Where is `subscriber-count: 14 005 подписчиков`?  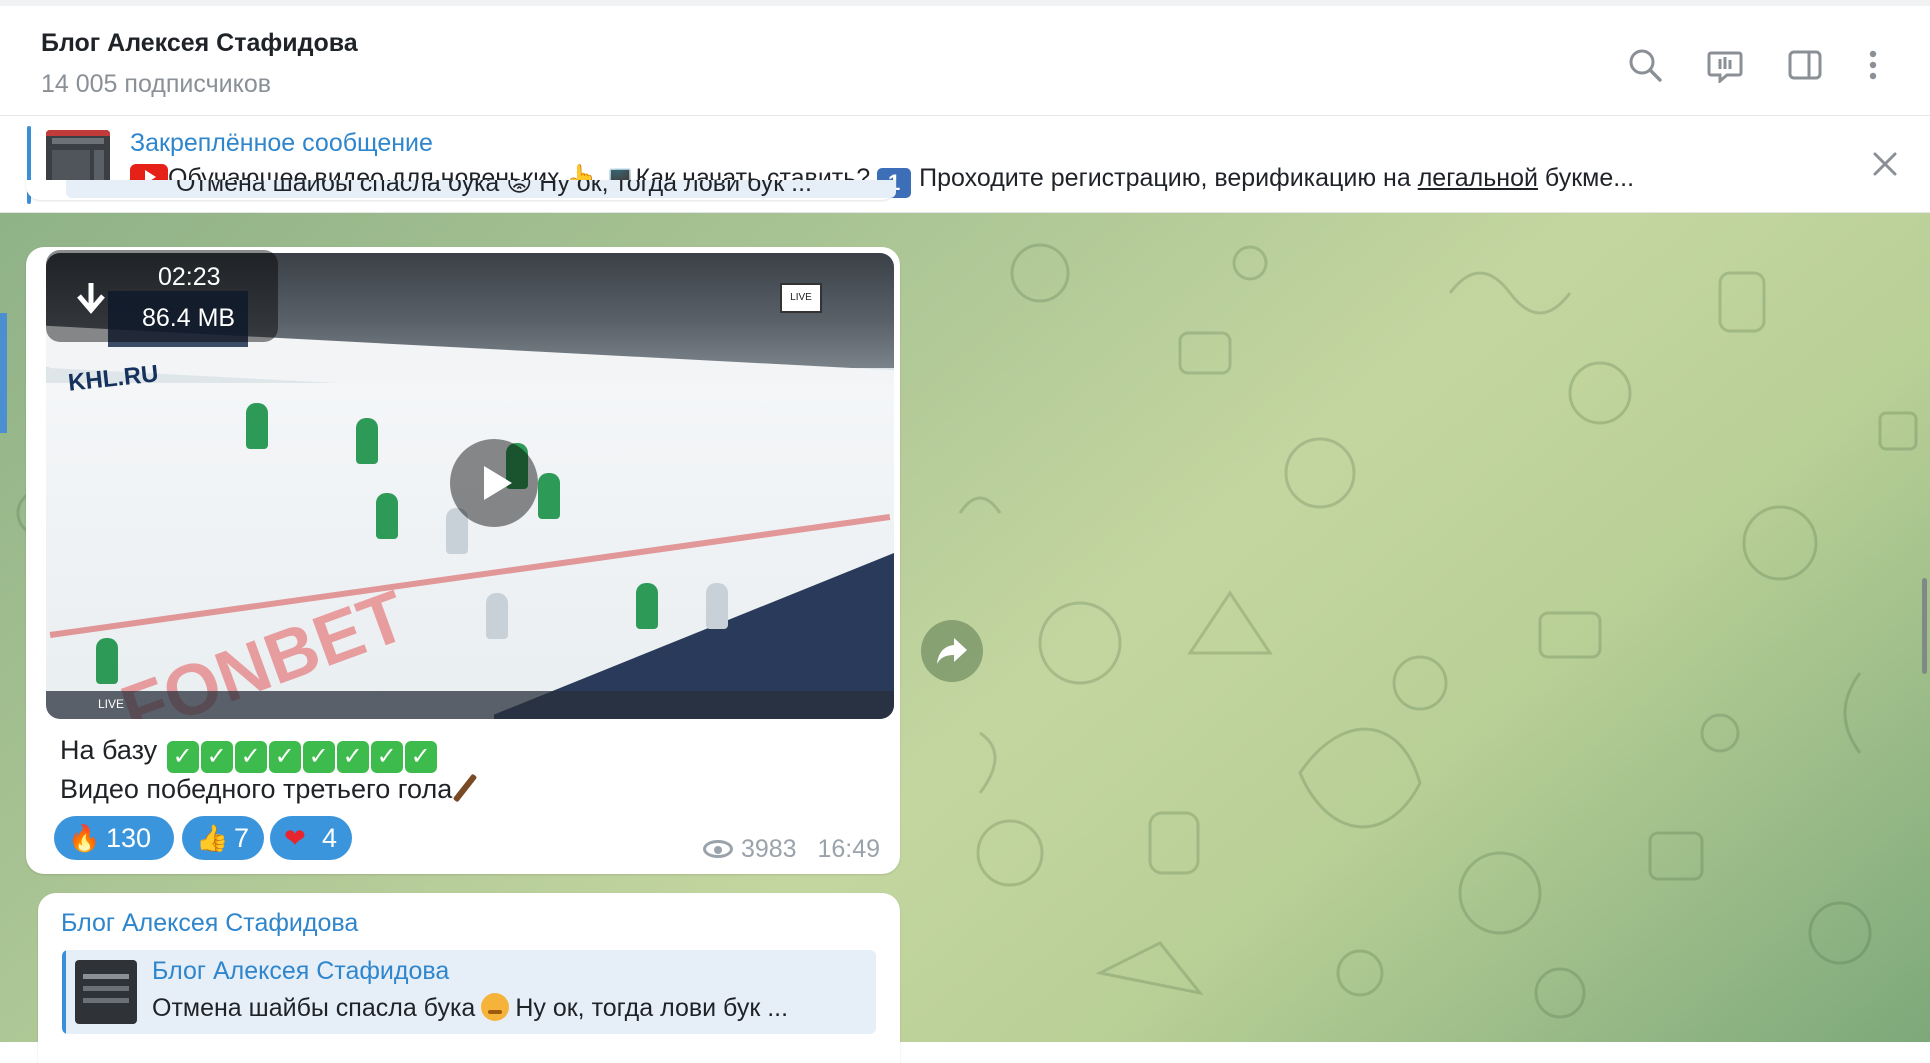
subscriber-count: 14 005 подписчиков is located at coordinates (156, 84).